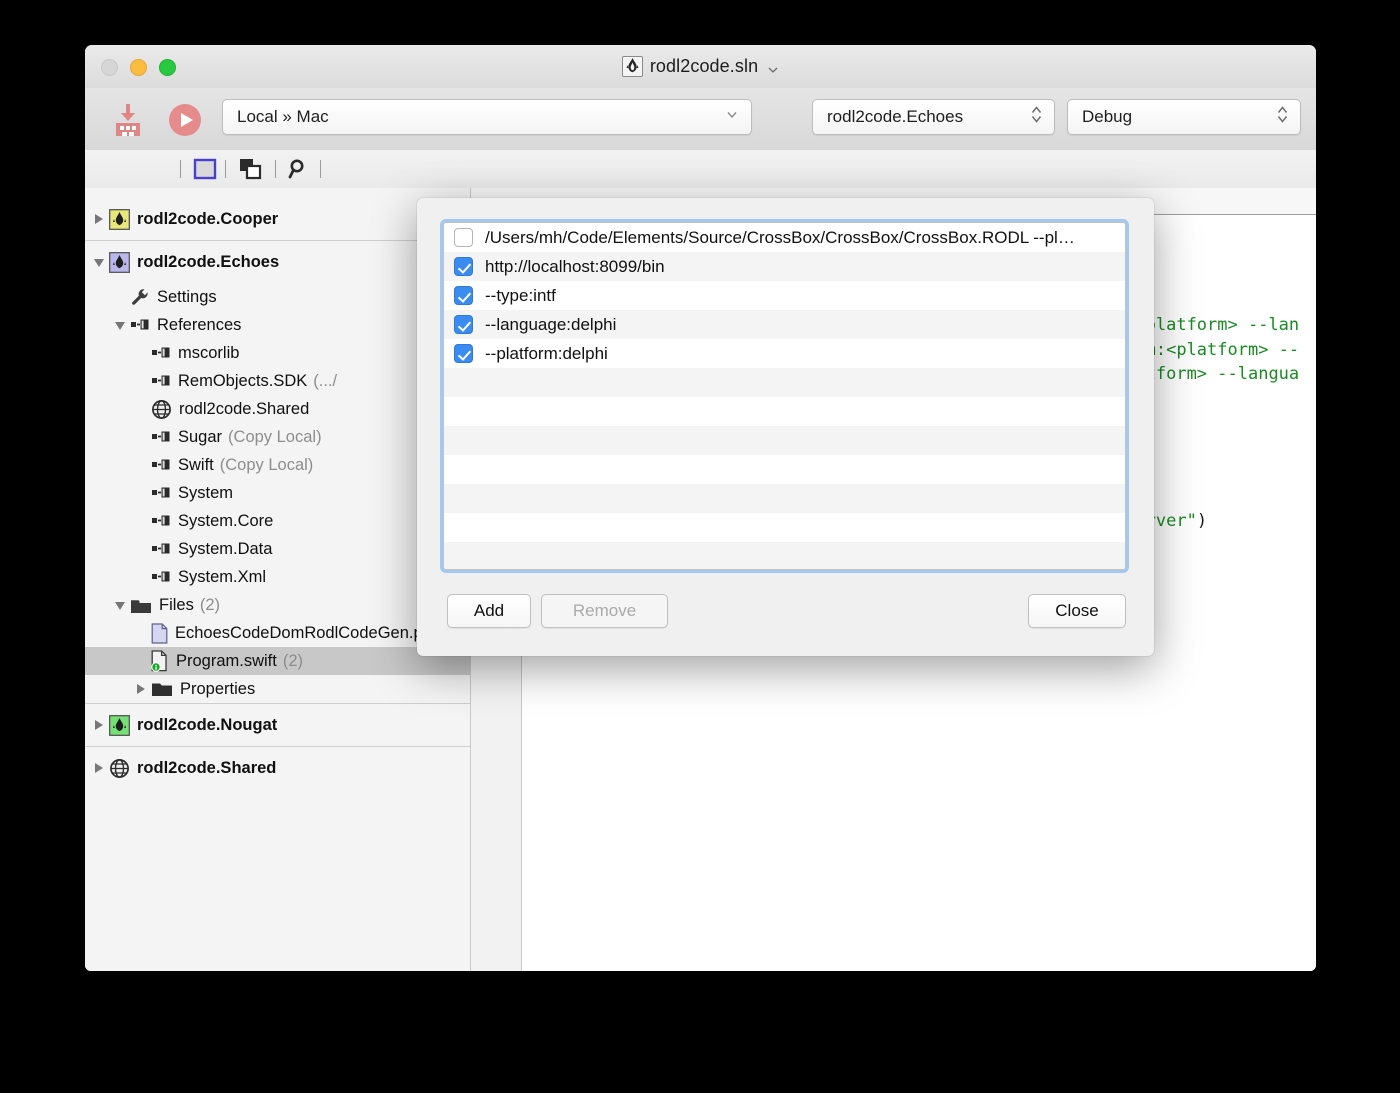 This screenshot has width=1400, height=1093. Describe the element at coordinates (251, 171) in the screenshot. I see `split-pane-icon` at that location.